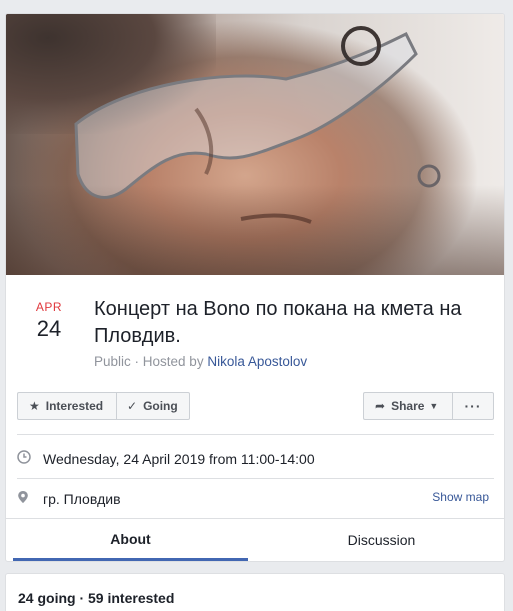 This screenshot has width=513, height=611. I want to click on going-label: Going, so click(160, 406).